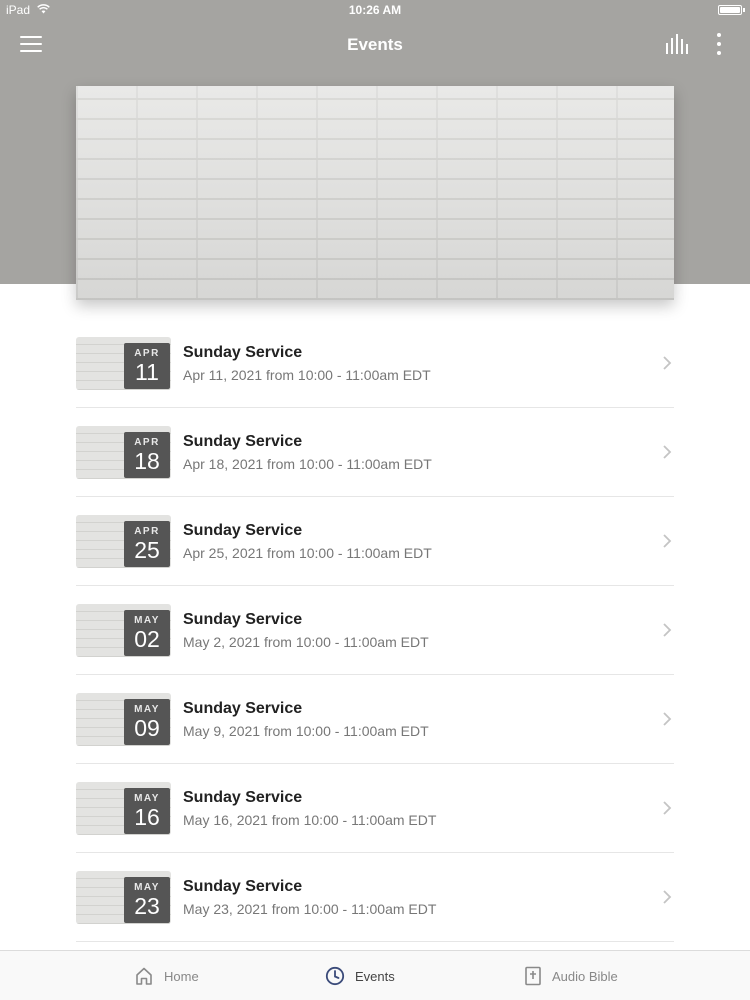 Image resolution: width=750 pixels, height=1000 pixels. I want to click on event-subtitle: Apr 18, 2021 from 10:00 - 11:00am EDT, so click(307, 464).